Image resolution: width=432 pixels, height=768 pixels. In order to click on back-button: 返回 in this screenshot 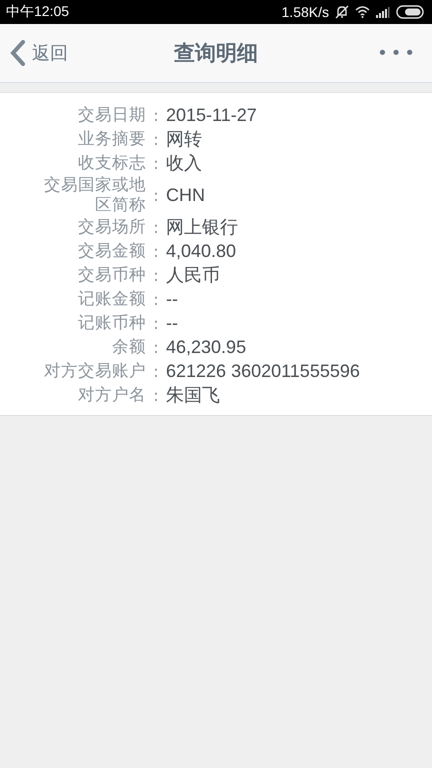, I will do `click(39, 53)`.